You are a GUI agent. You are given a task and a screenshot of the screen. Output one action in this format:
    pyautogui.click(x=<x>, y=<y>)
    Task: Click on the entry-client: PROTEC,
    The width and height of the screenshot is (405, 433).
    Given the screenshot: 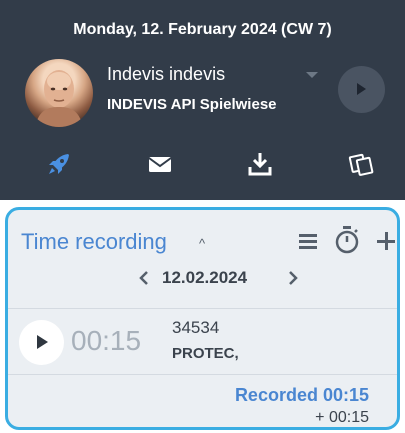 What is the action you would take?
    pyautogui.click(x=205, y=353)
    